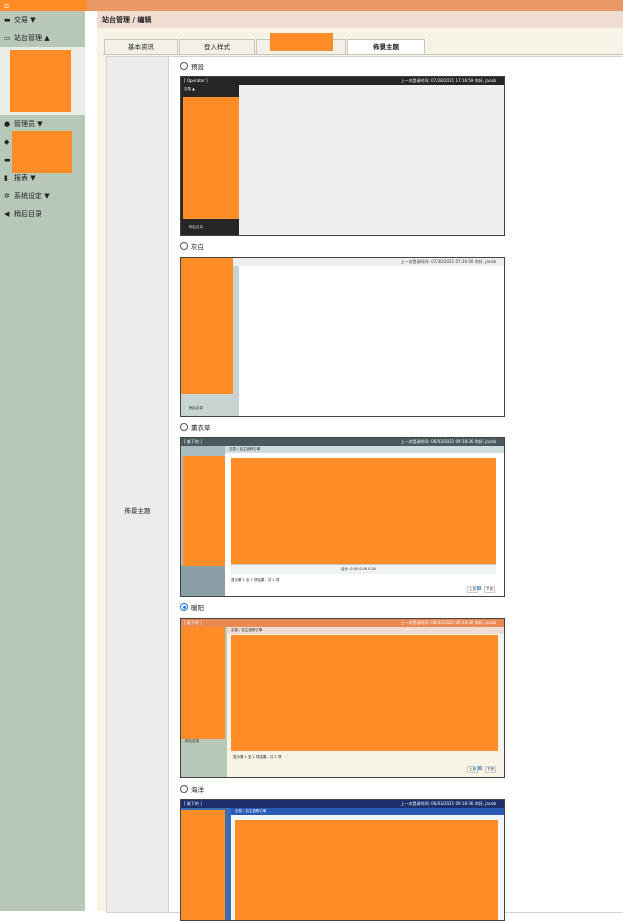 Image resolution: width=623 pixels, height=921 pixels. What do you see at coordinates (127, 20) in the screenshot?
I see `page-title: 站台管理 / 编辑` at bounding box center [127, 20].